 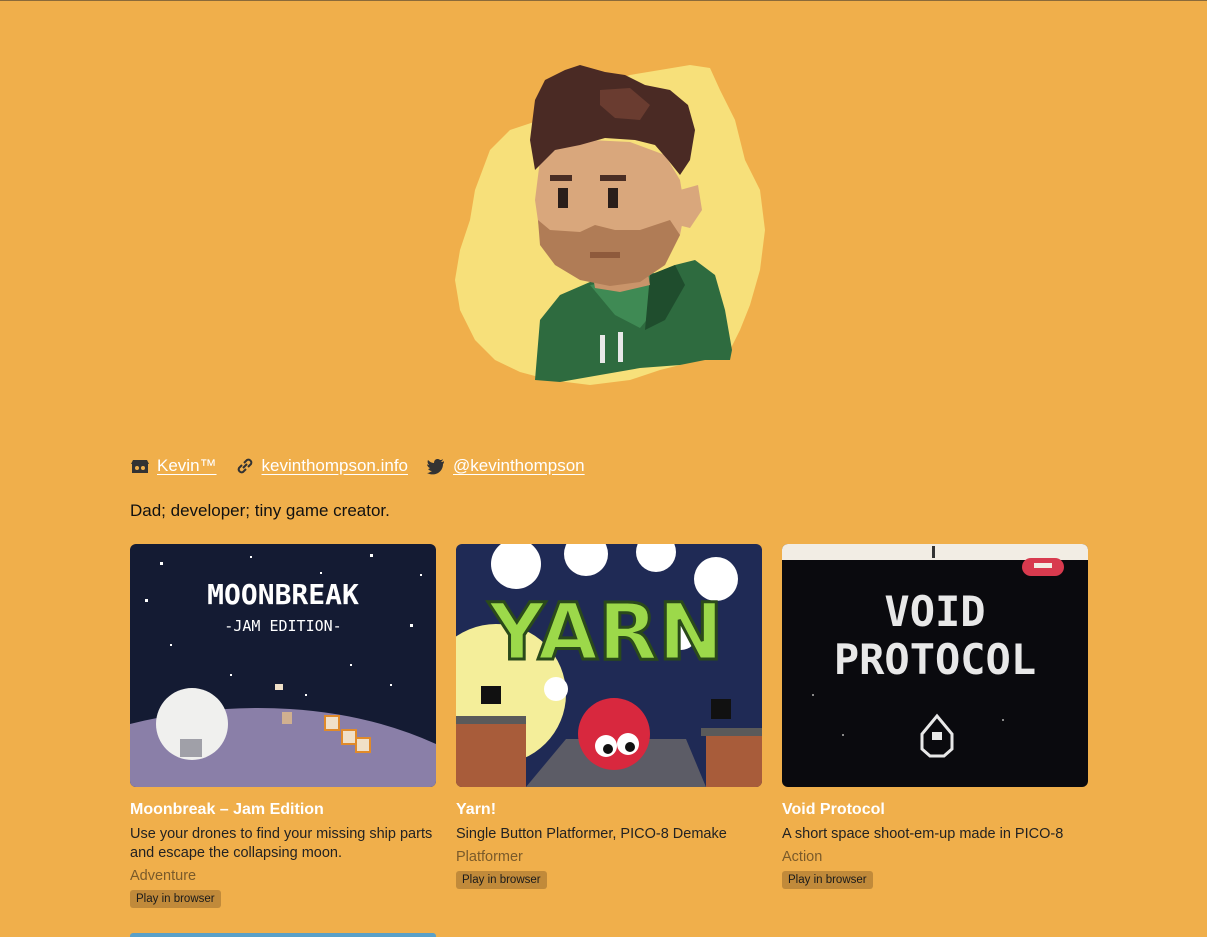 What do you see at coordinates (603, 0) in the screenshot?
I see `top-border` at bounding box center [603, 0].